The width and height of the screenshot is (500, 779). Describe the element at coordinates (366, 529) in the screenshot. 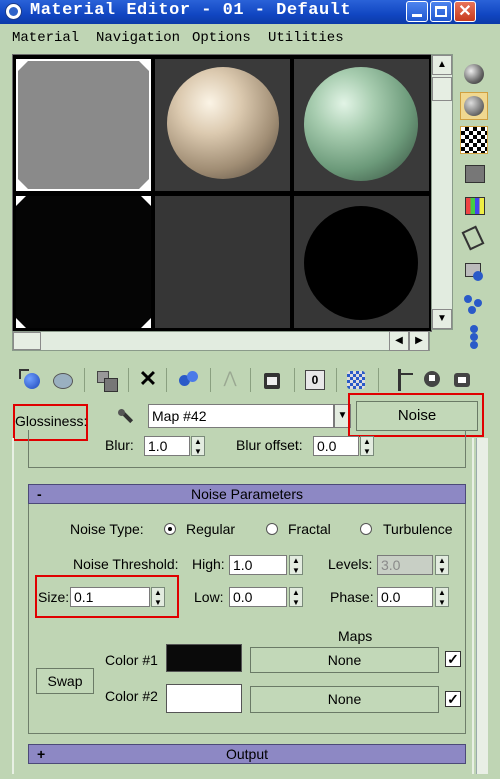

I see `radio-turbulence` at that location.